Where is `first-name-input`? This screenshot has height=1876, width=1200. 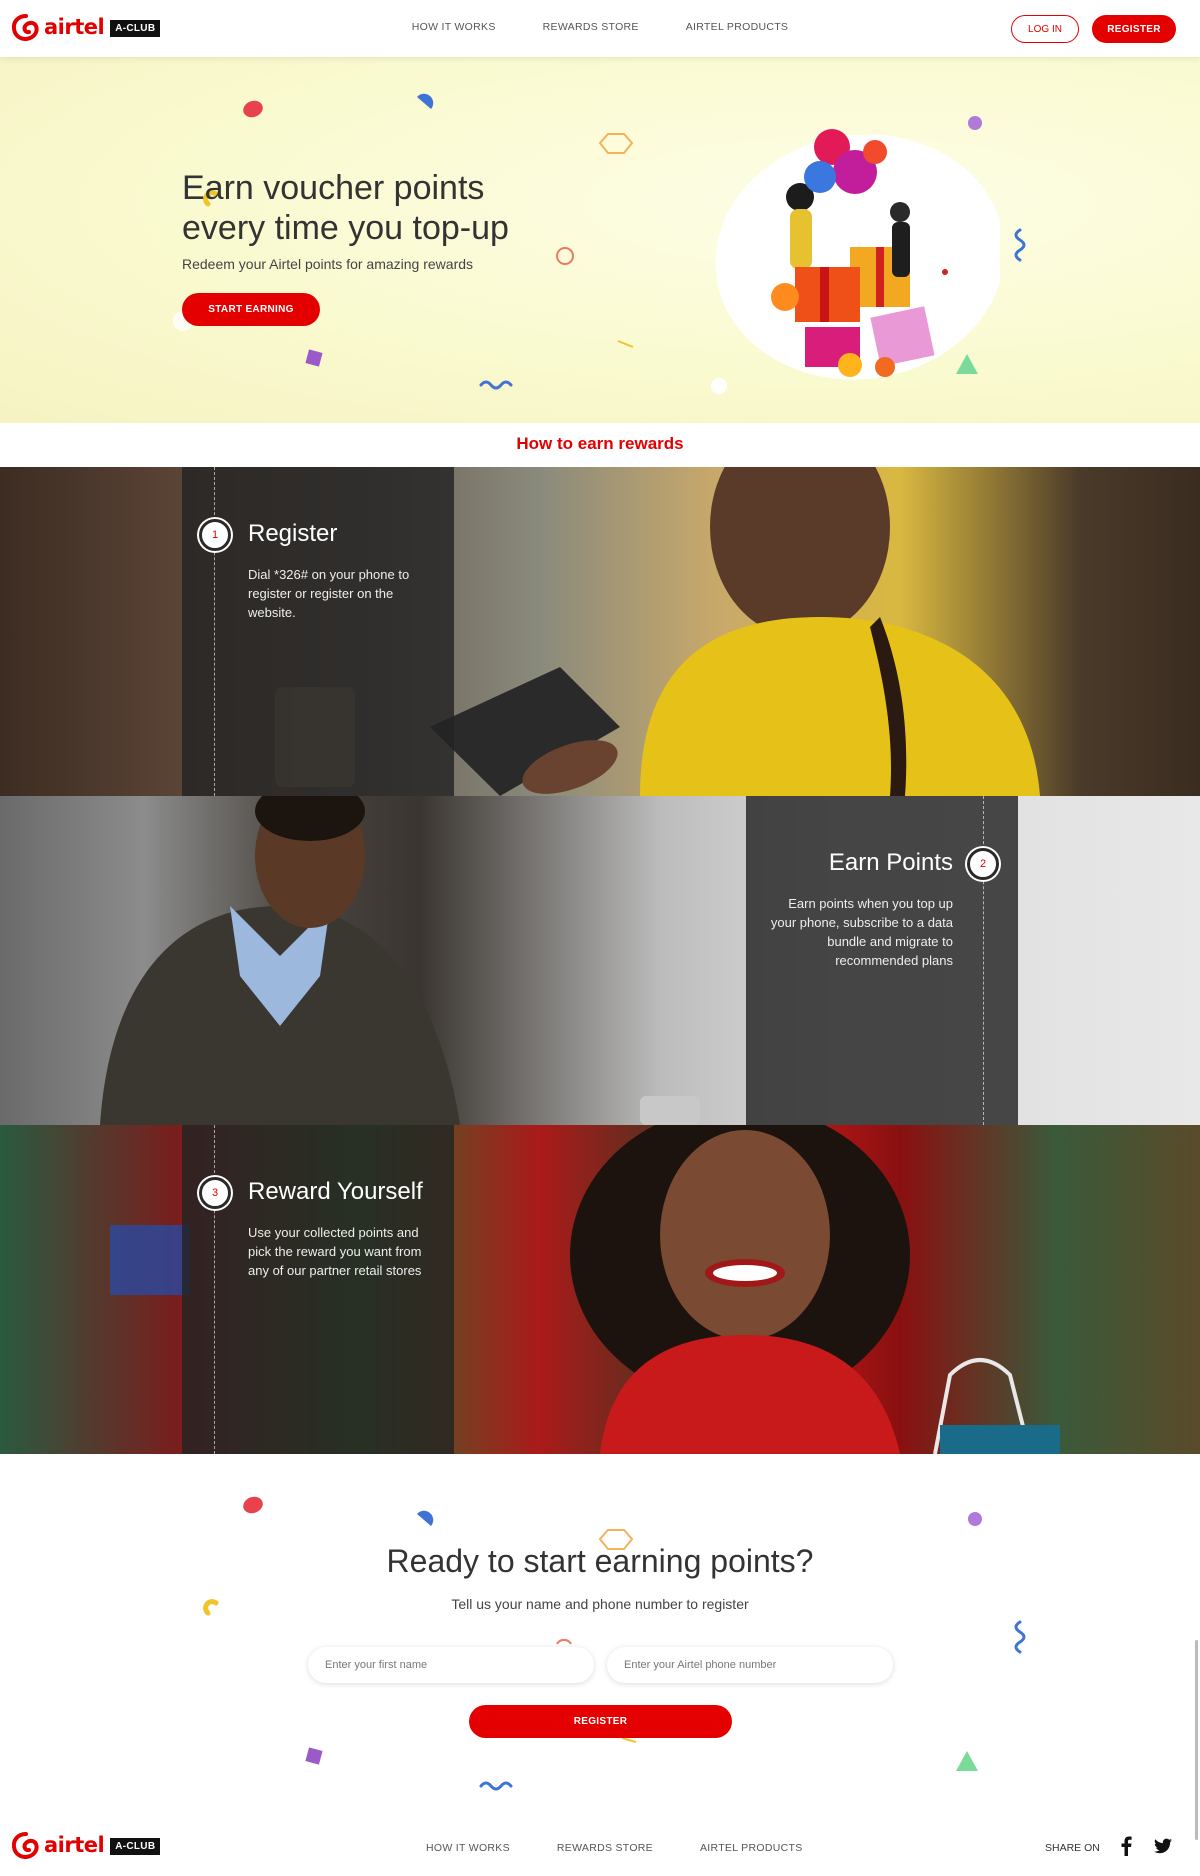 first-name-input is located at coordinates (451, 1665).